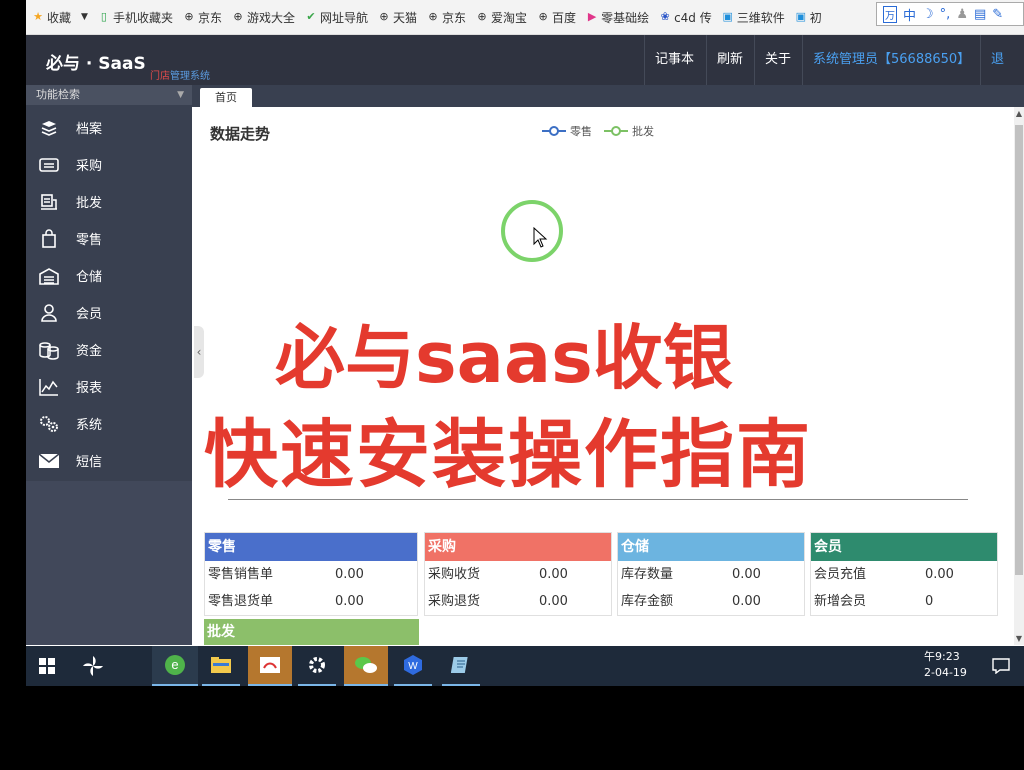  Describe the element at coordinates (109, 201) in the screenshot. I see `sidebar-item-wholesale: 批发` at that location.